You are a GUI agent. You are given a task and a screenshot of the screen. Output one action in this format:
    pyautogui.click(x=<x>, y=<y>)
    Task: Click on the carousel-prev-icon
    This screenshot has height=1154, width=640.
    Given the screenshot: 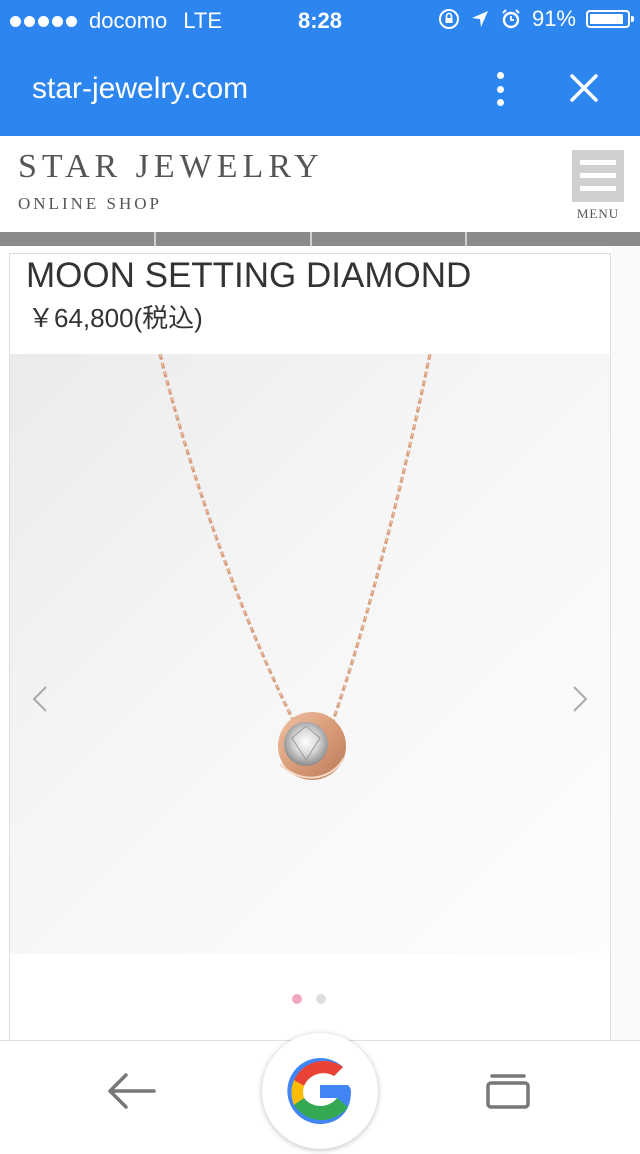 What is the action you would take?
    pyautogui.click(x=40, y=699)
    